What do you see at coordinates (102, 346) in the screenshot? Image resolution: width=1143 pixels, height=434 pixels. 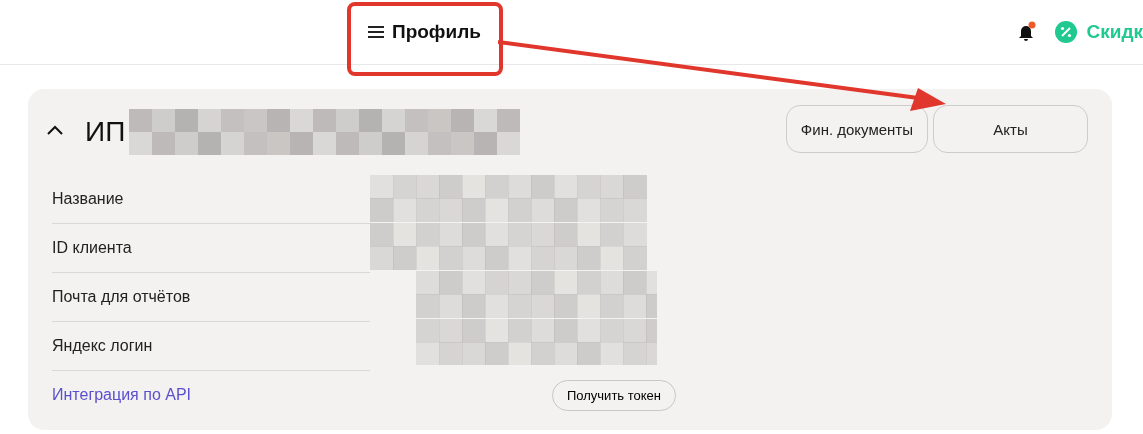 I see `field-label: Яндекс логин` at bounding box center [102, 346].